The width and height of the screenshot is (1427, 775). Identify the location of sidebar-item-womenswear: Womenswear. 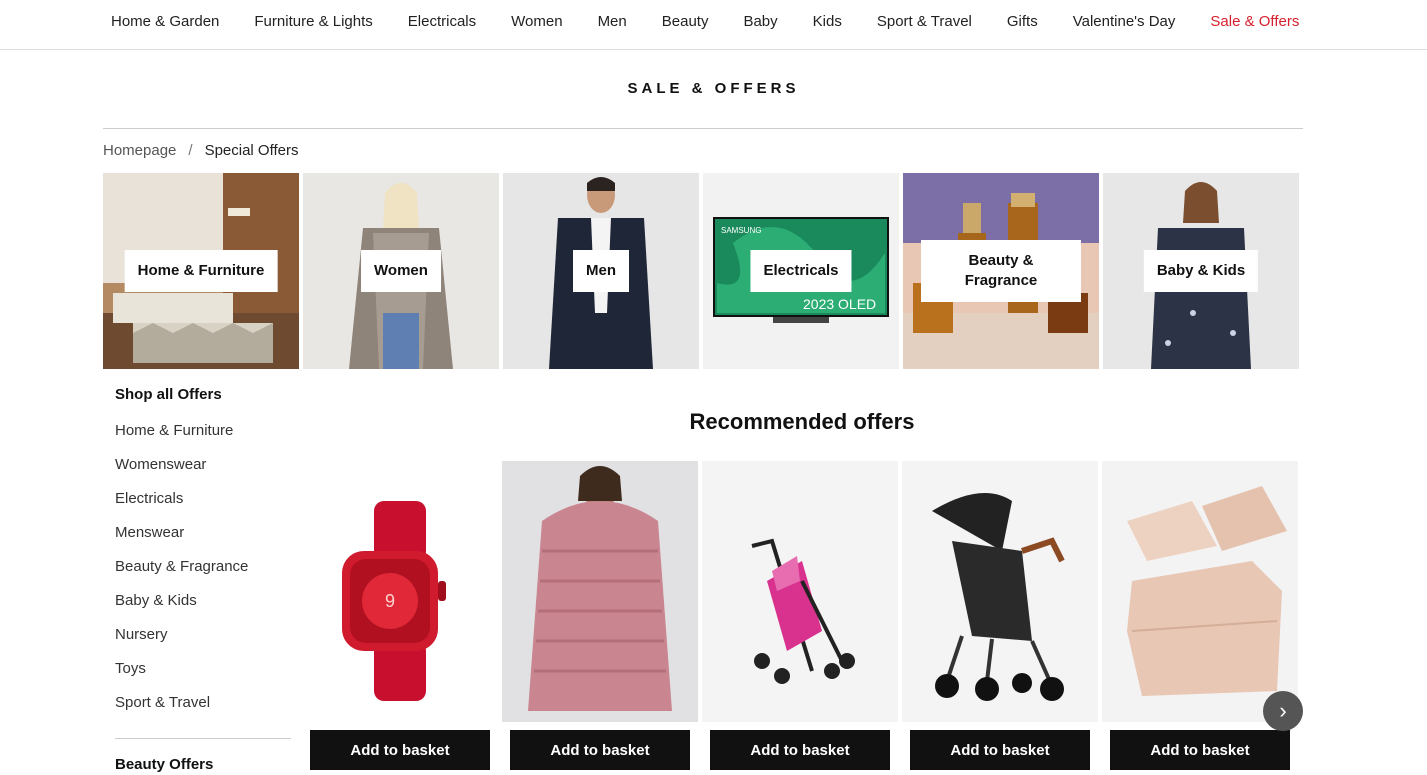
(203, 473).